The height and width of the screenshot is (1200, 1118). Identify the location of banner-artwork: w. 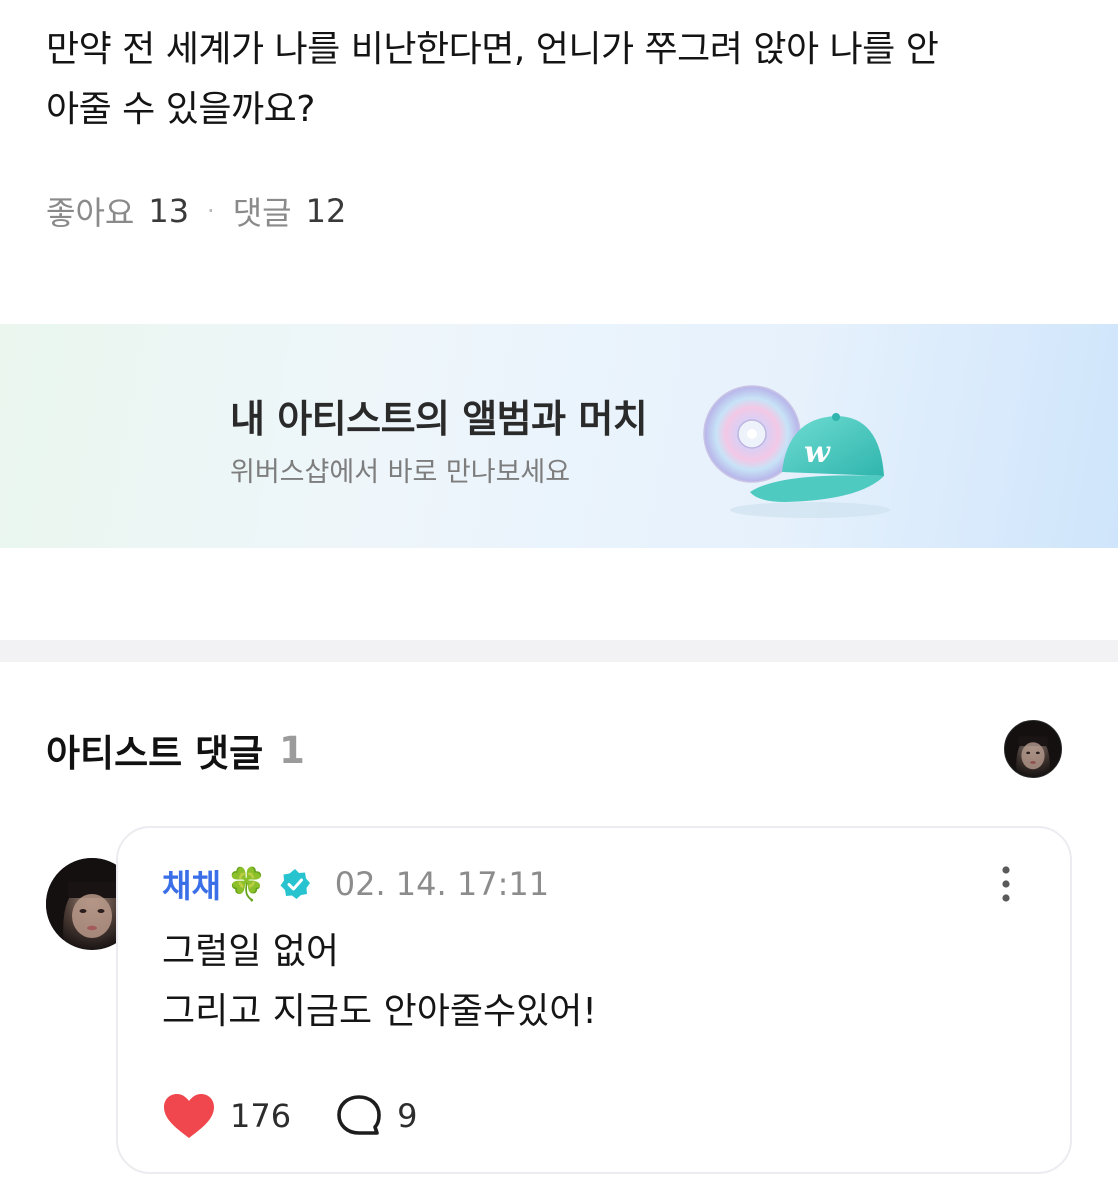
(796, 451).